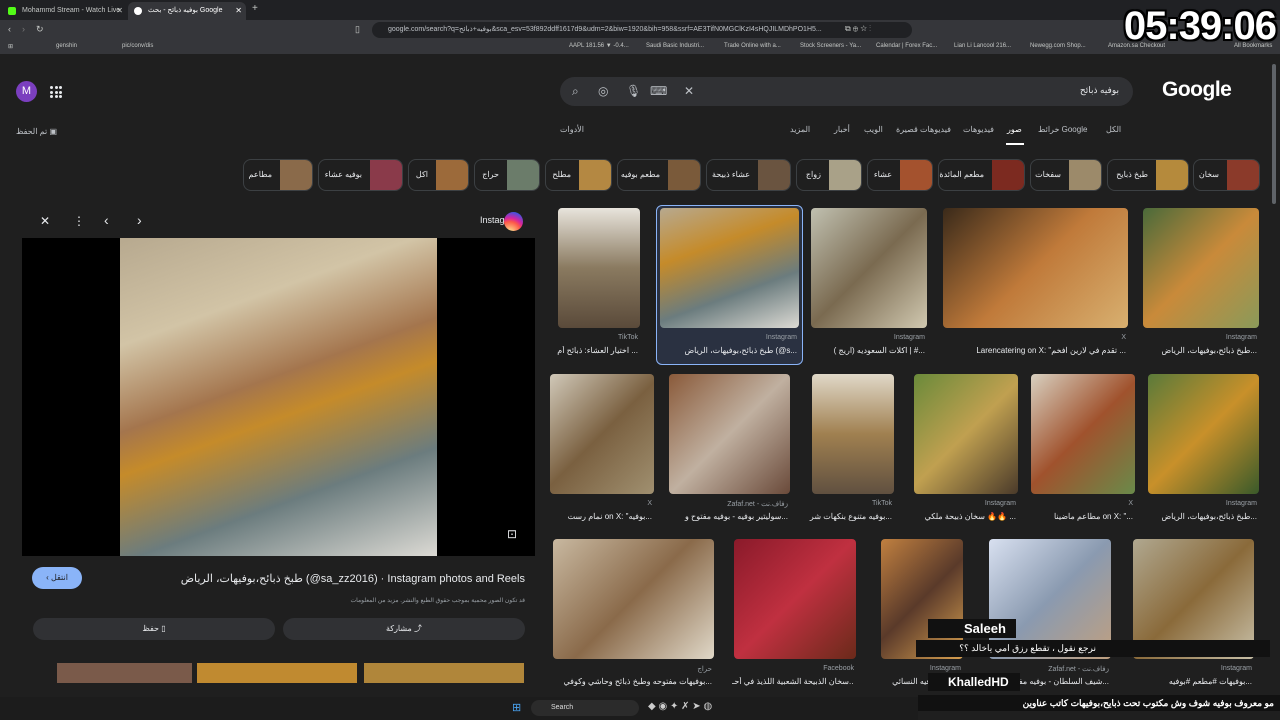 Image resolution: width=1280 pixels, height=720 pixels. Describe the element at coordinates (66, 46) in the screenshot. I see `bookmark-item: genshin` at that location.